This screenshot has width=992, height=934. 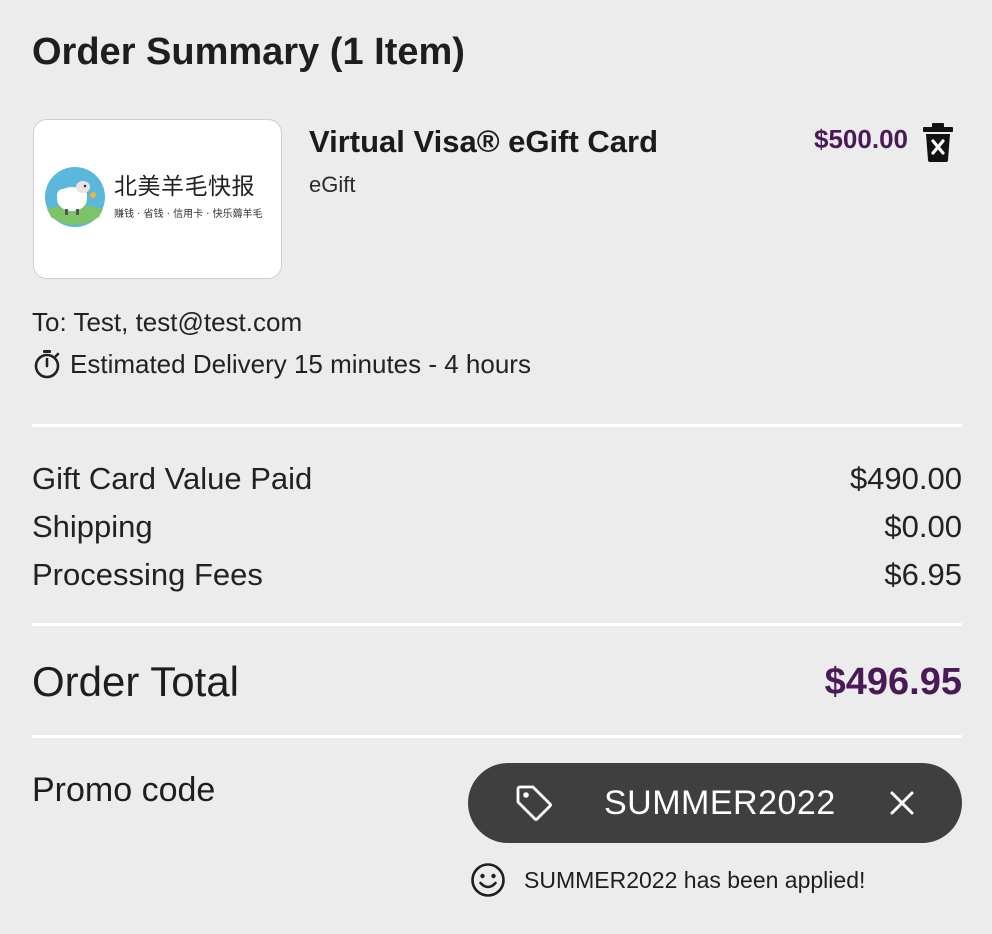 I want to click on order-summary-title: Order Summary (1 Item), so click(x=248, y=52).